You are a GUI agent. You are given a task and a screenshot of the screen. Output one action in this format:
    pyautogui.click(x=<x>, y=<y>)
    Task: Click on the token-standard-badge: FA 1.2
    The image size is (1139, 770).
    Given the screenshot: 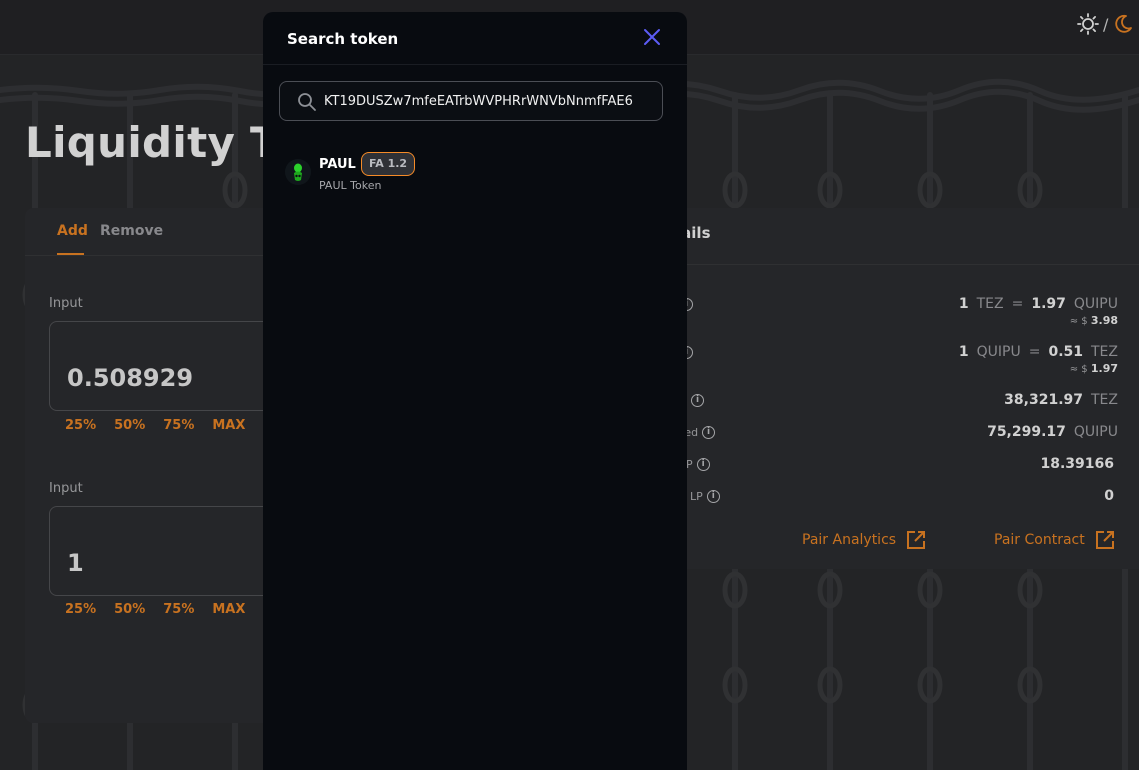 What is the action you would take?
    pyautogui.click(x=388, y=164)
    